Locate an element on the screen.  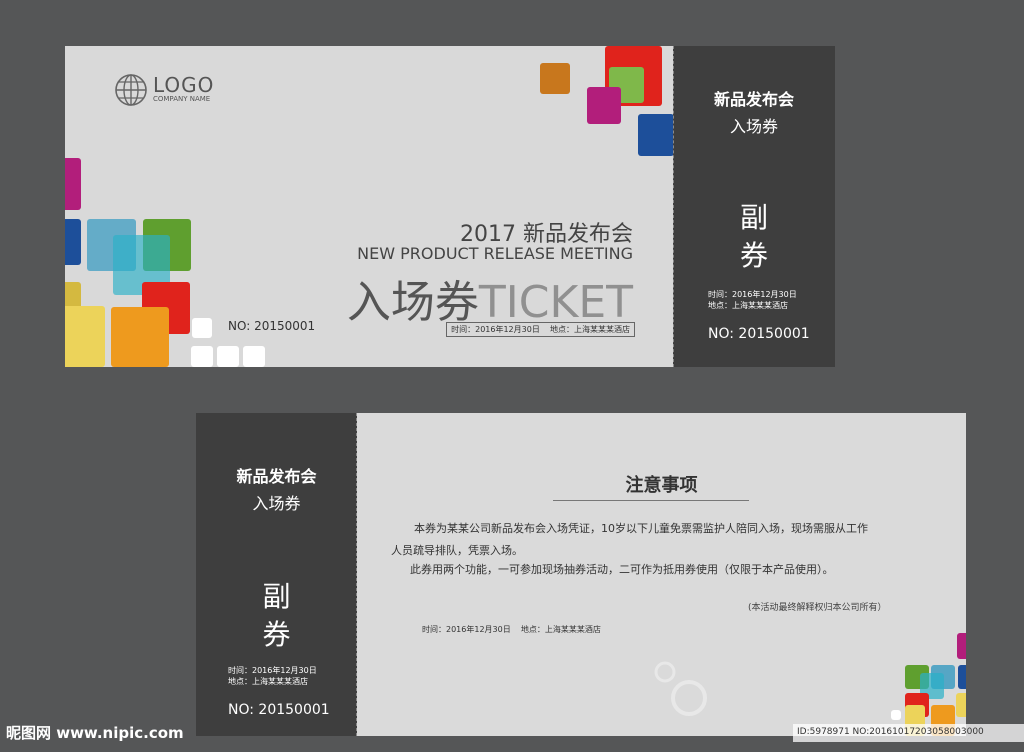
notice-para2: 此券用两个功能，一可参加现场抽券活动，二可作为抵用券使用（仅限于本产品使用）。 is located at coordinates (622, 569).